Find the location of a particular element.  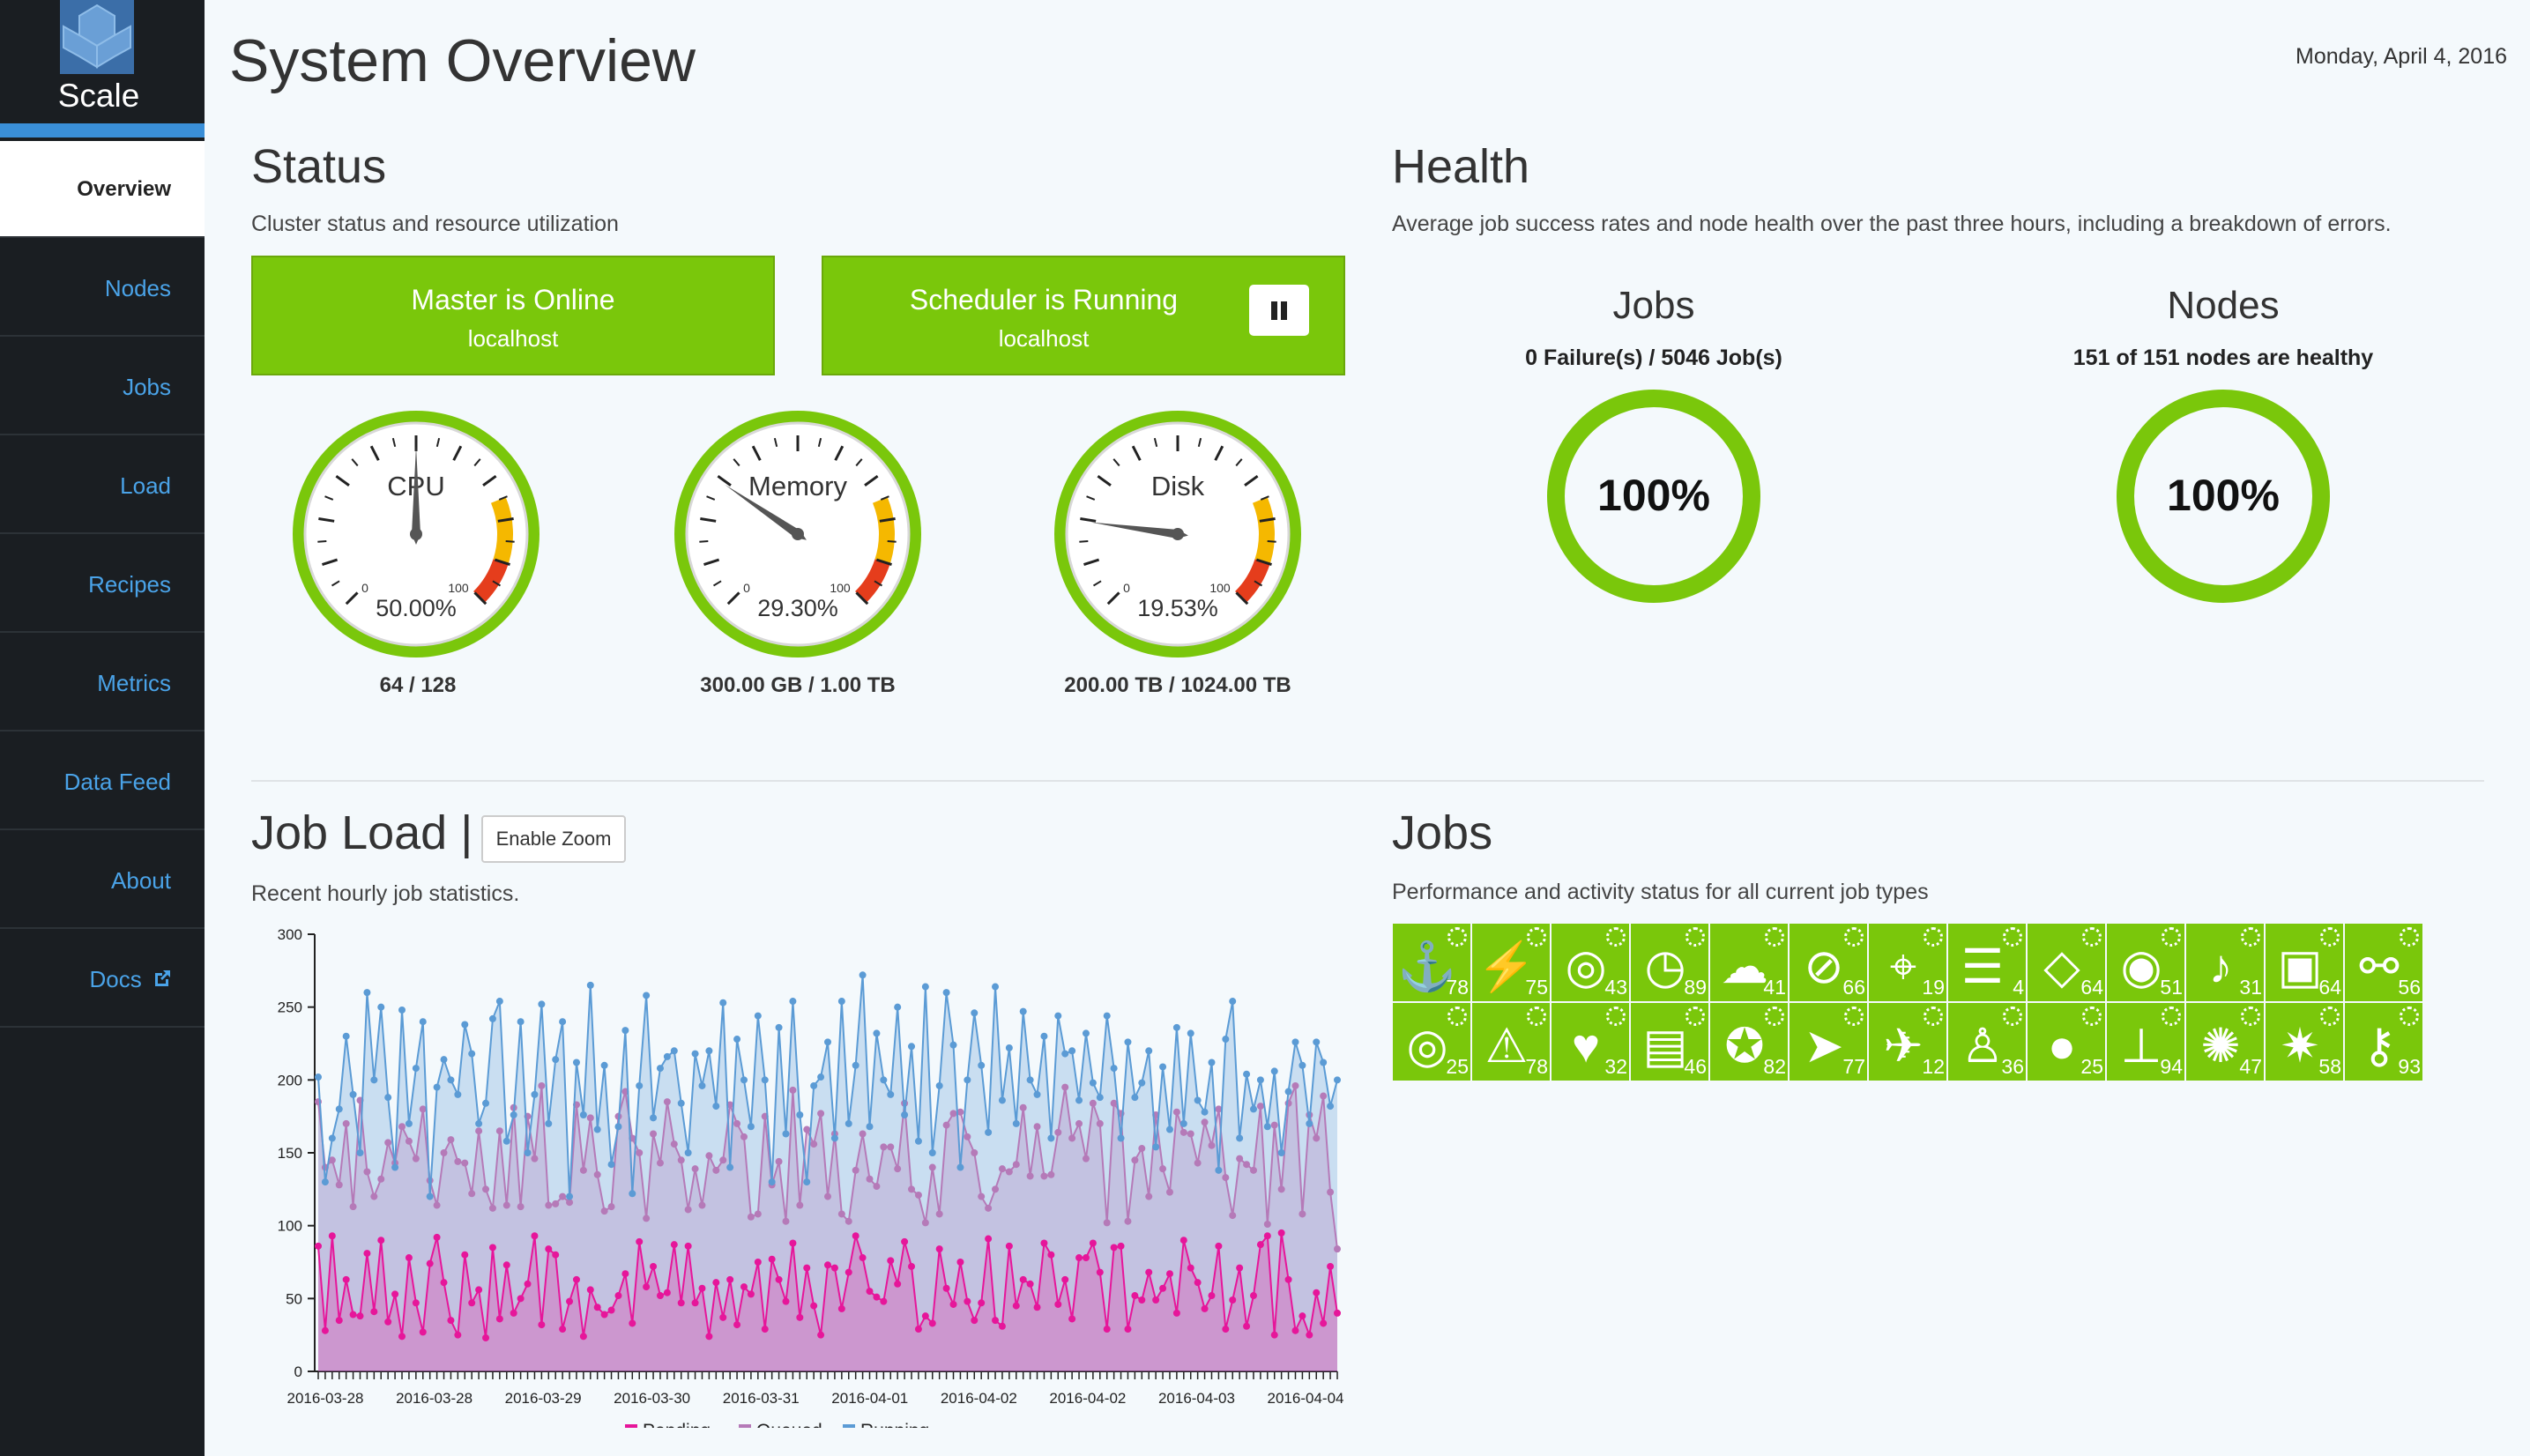

scheduler-status-button: Scheduler is Running localhost is located at coordinates (1083, 315).